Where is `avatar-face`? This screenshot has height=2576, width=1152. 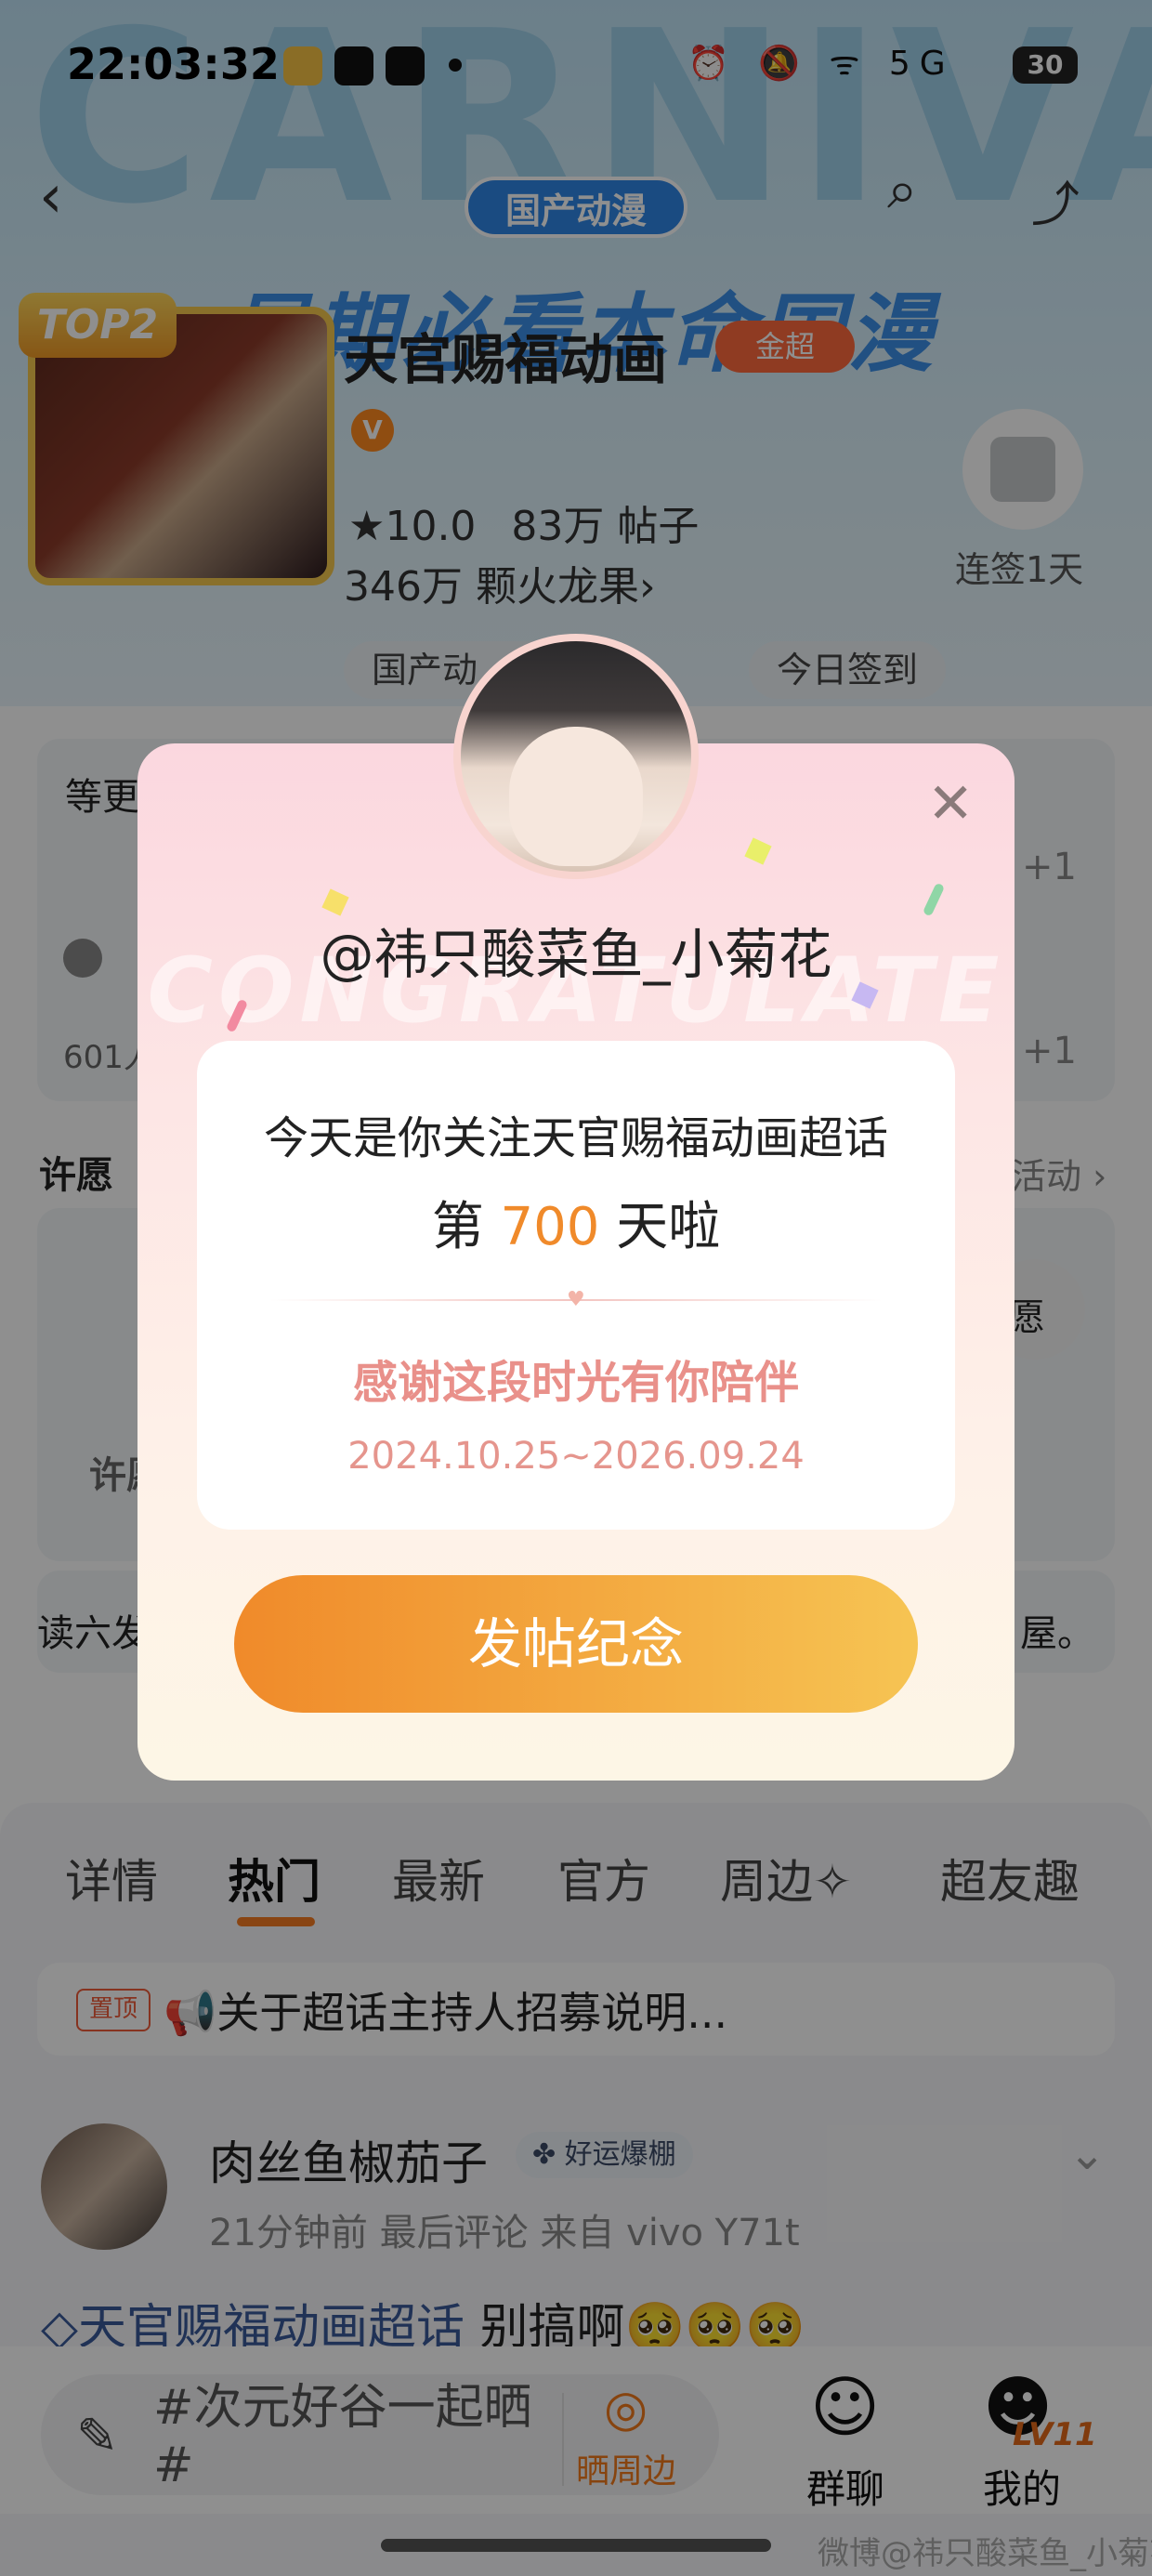
avatar-face is located at coordinates (576, 796).